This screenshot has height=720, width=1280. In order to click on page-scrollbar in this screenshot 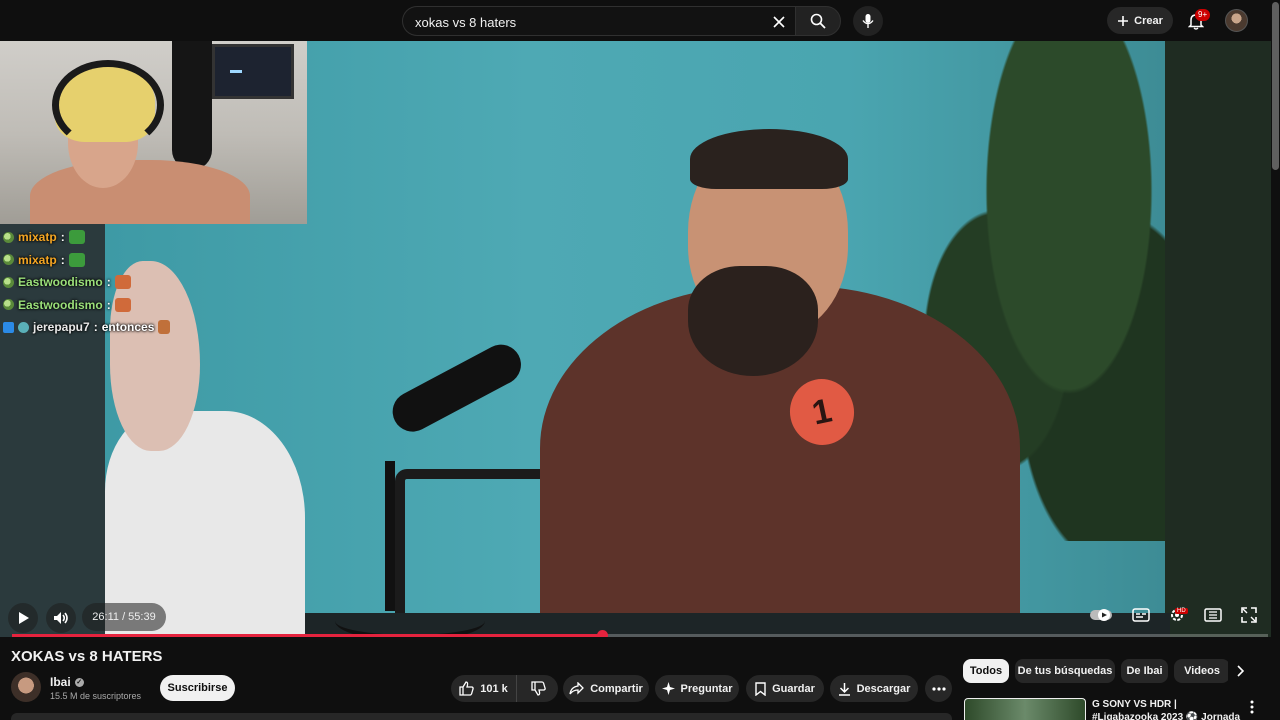, I will do `click(1275, 360)`.